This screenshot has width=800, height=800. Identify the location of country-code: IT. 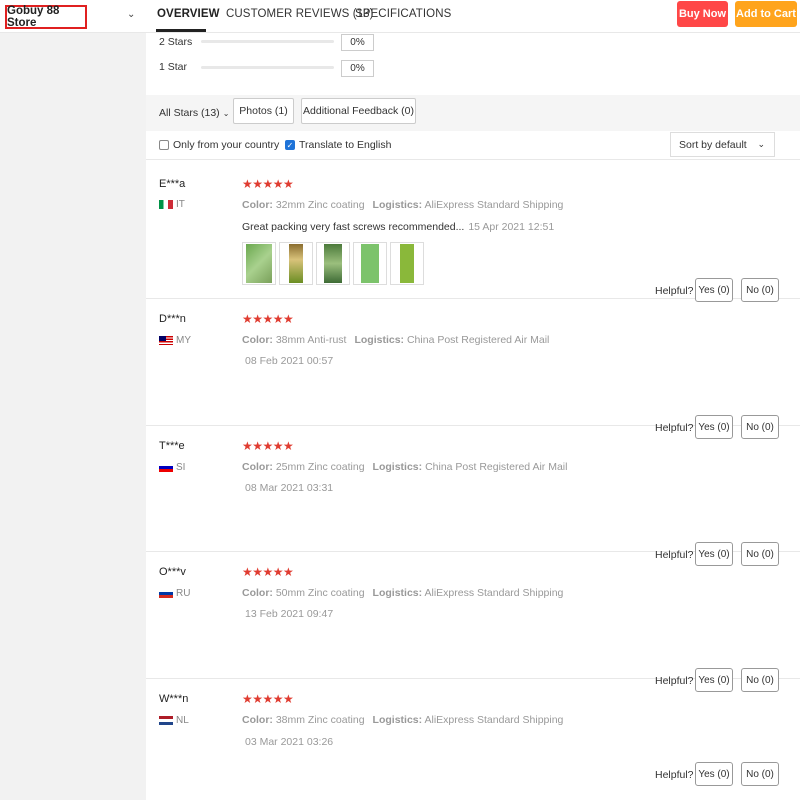
(180, 204).